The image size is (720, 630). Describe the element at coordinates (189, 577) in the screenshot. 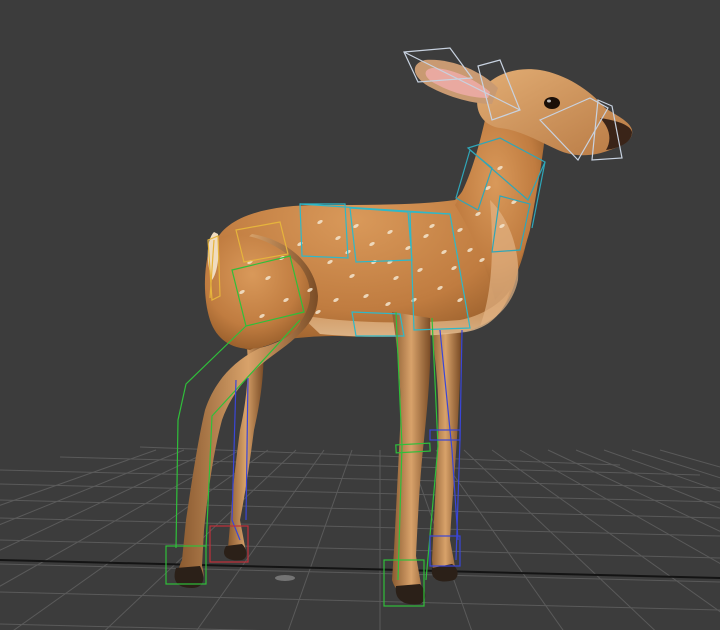

I see `hoof-back-near` at that location.